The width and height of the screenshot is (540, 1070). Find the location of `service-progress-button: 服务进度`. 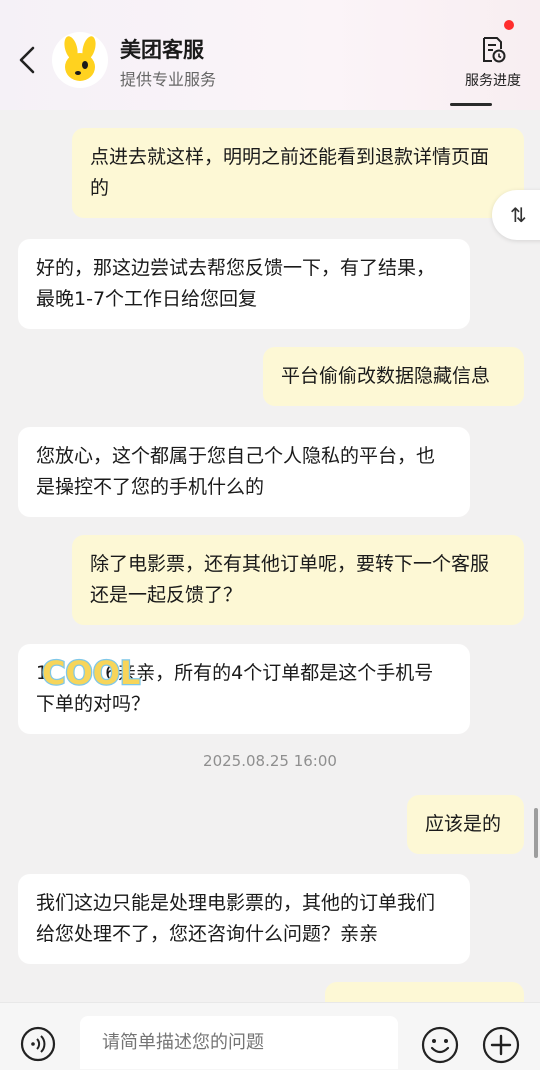

service-progress-button: 服务进度 is located at coordinates (493, 63).